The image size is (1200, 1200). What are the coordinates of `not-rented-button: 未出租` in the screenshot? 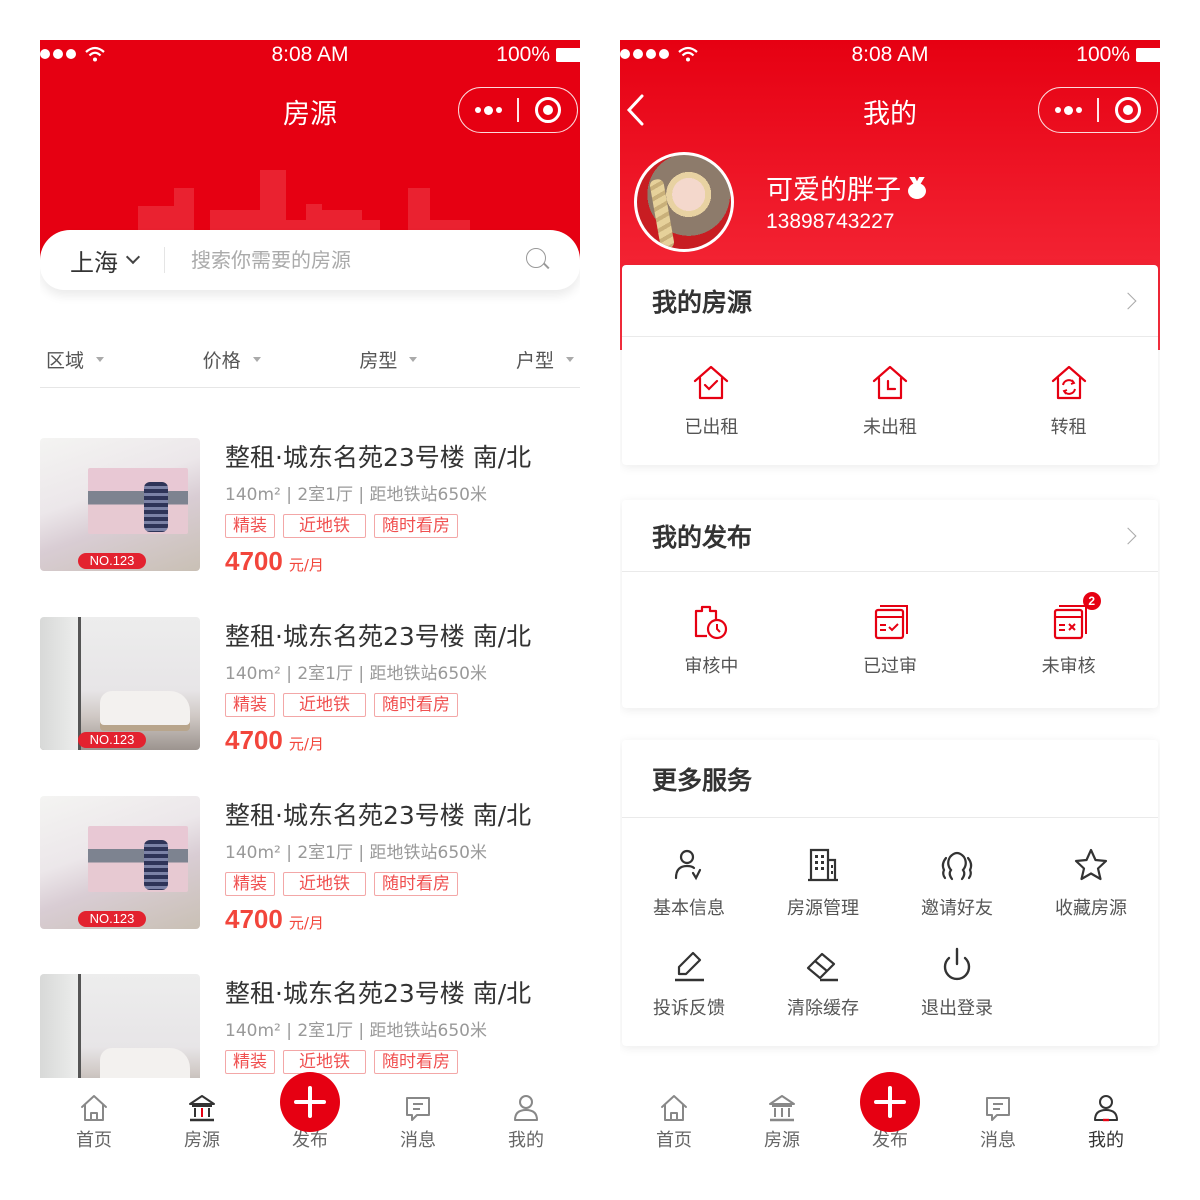 It's located at (890, 401).